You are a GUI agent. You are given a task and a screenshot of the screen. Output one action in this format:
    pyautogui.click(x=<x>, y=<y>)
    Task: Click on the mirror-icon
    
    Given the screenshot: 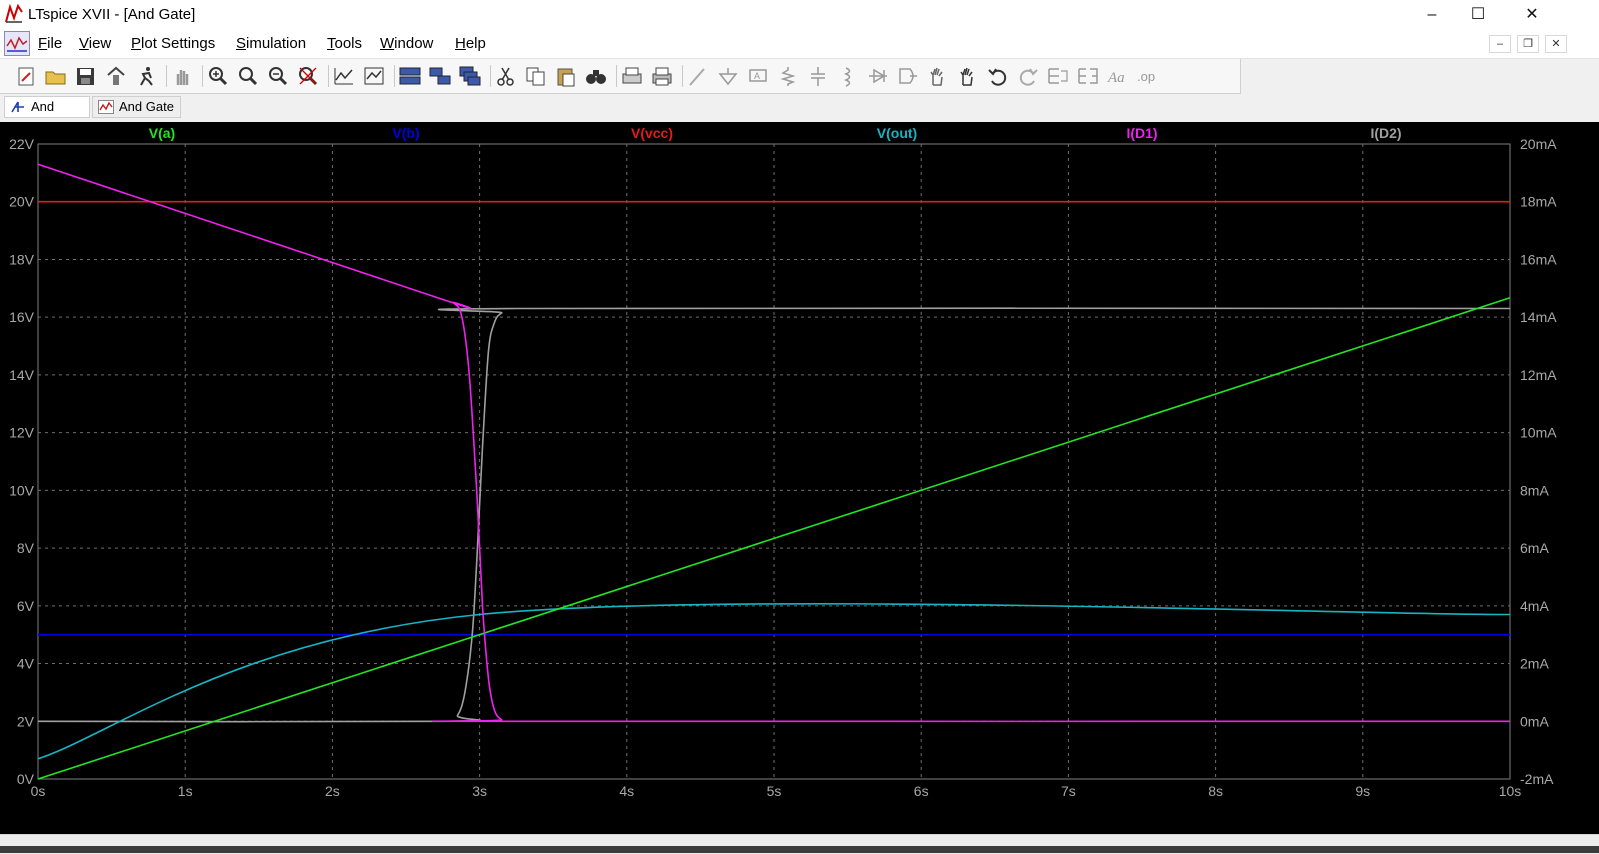 What is the action you would take?
    pyautogui.click(x=1088, y=76)
    